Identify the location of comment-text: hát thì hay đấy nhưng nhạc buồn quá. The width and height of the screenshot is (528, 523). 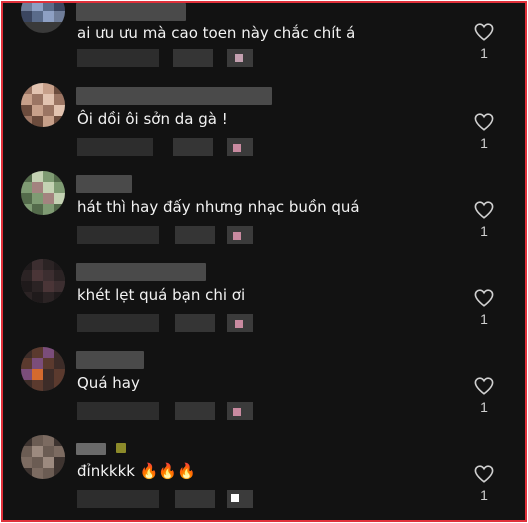
(218, 207).